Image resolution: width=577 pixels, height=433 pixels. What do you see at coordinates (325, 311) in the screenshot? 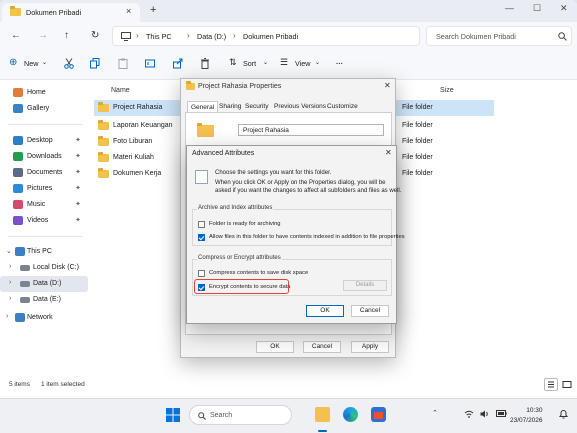
I see `advanced-ok-button: OK` at bounding box center [325, 311].